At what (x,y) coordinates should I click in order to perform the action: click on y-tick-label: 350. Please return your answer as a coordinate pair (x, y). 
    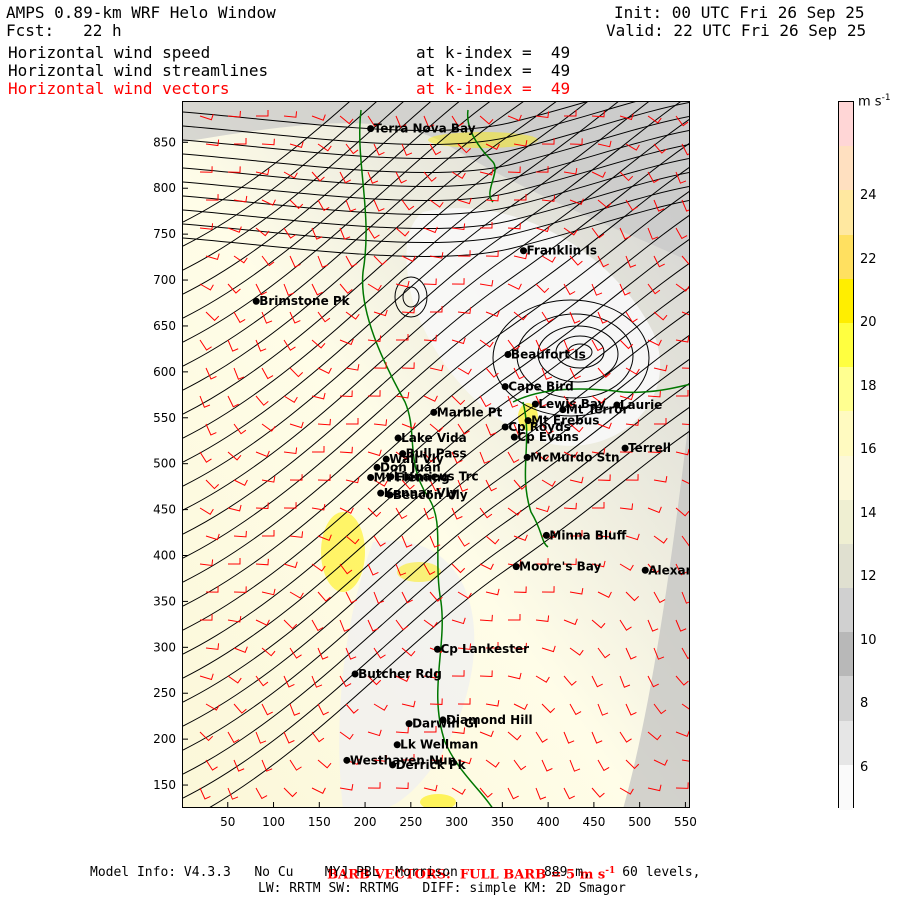
    Looking at the image, I should click on (164, 601).